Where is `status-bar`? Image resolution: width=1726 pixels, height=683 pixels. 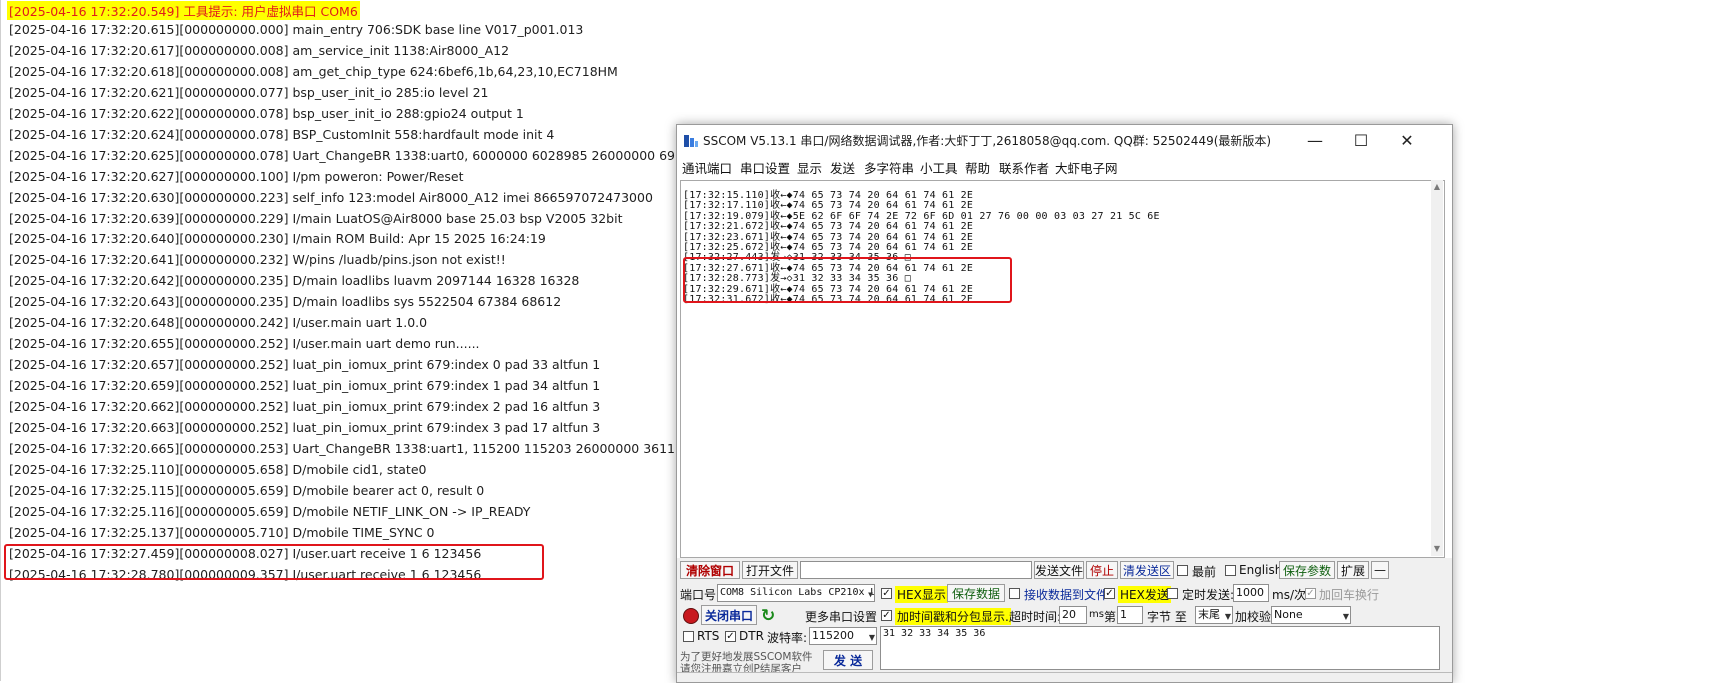 status-bar is located at coordinates (1064, 677).